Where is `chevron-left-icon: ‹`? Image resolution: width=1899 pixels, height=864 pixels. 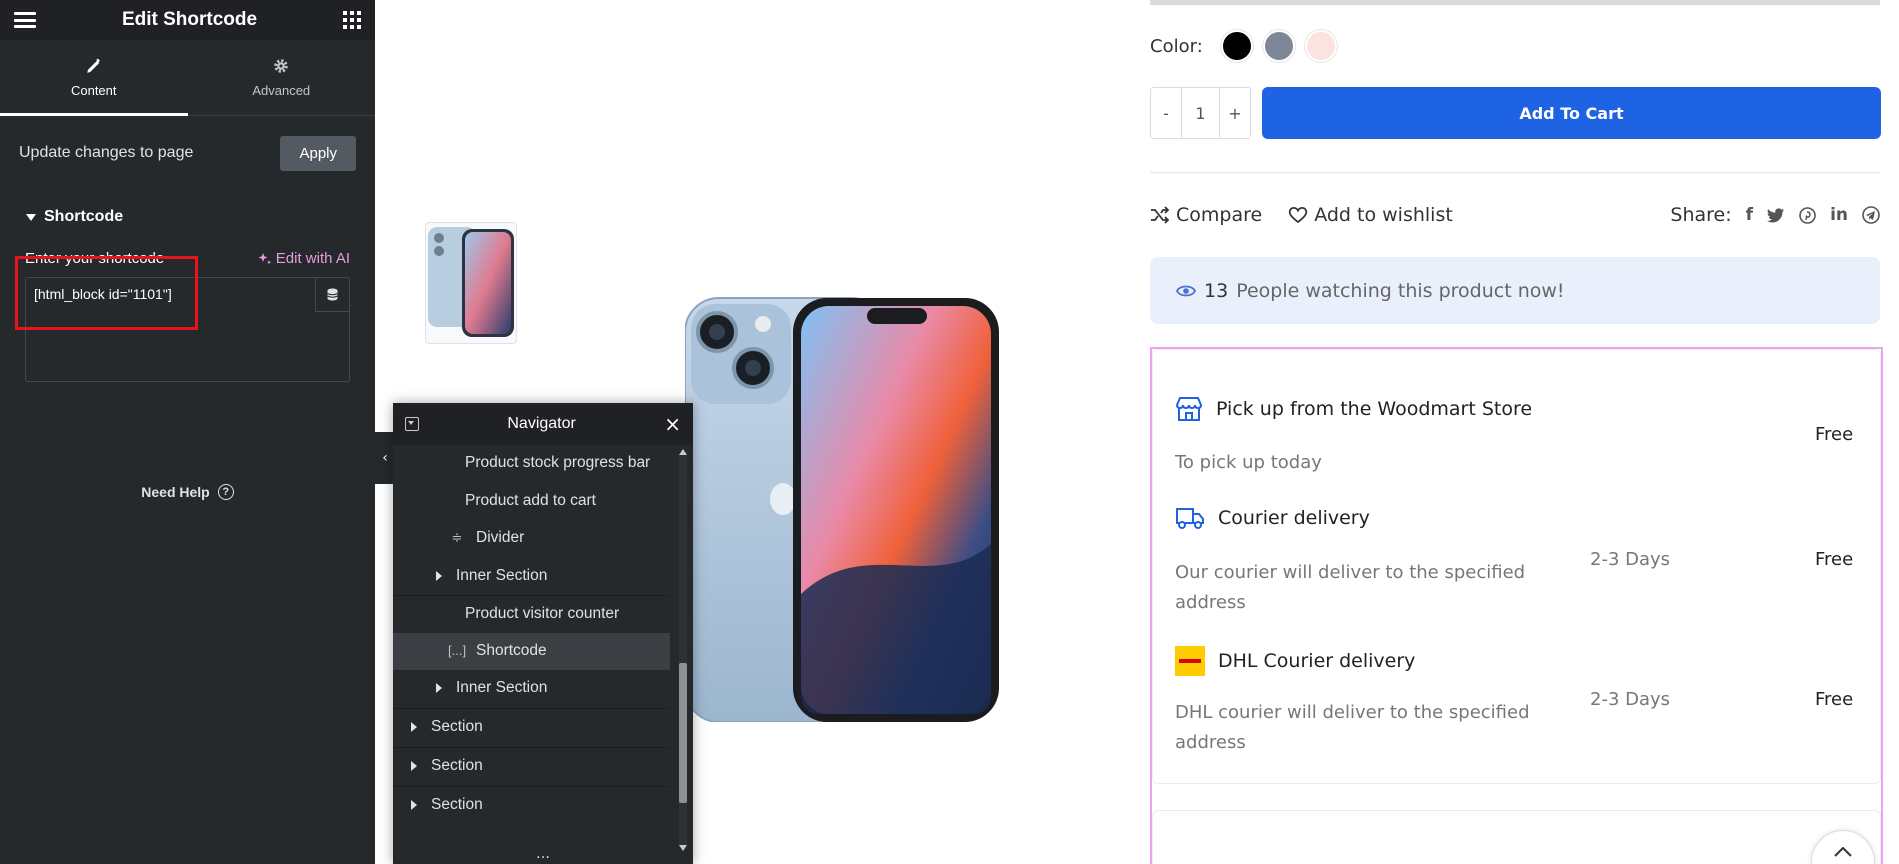 chevron-left-icon: ‹ is located at coordinates (385, 458).